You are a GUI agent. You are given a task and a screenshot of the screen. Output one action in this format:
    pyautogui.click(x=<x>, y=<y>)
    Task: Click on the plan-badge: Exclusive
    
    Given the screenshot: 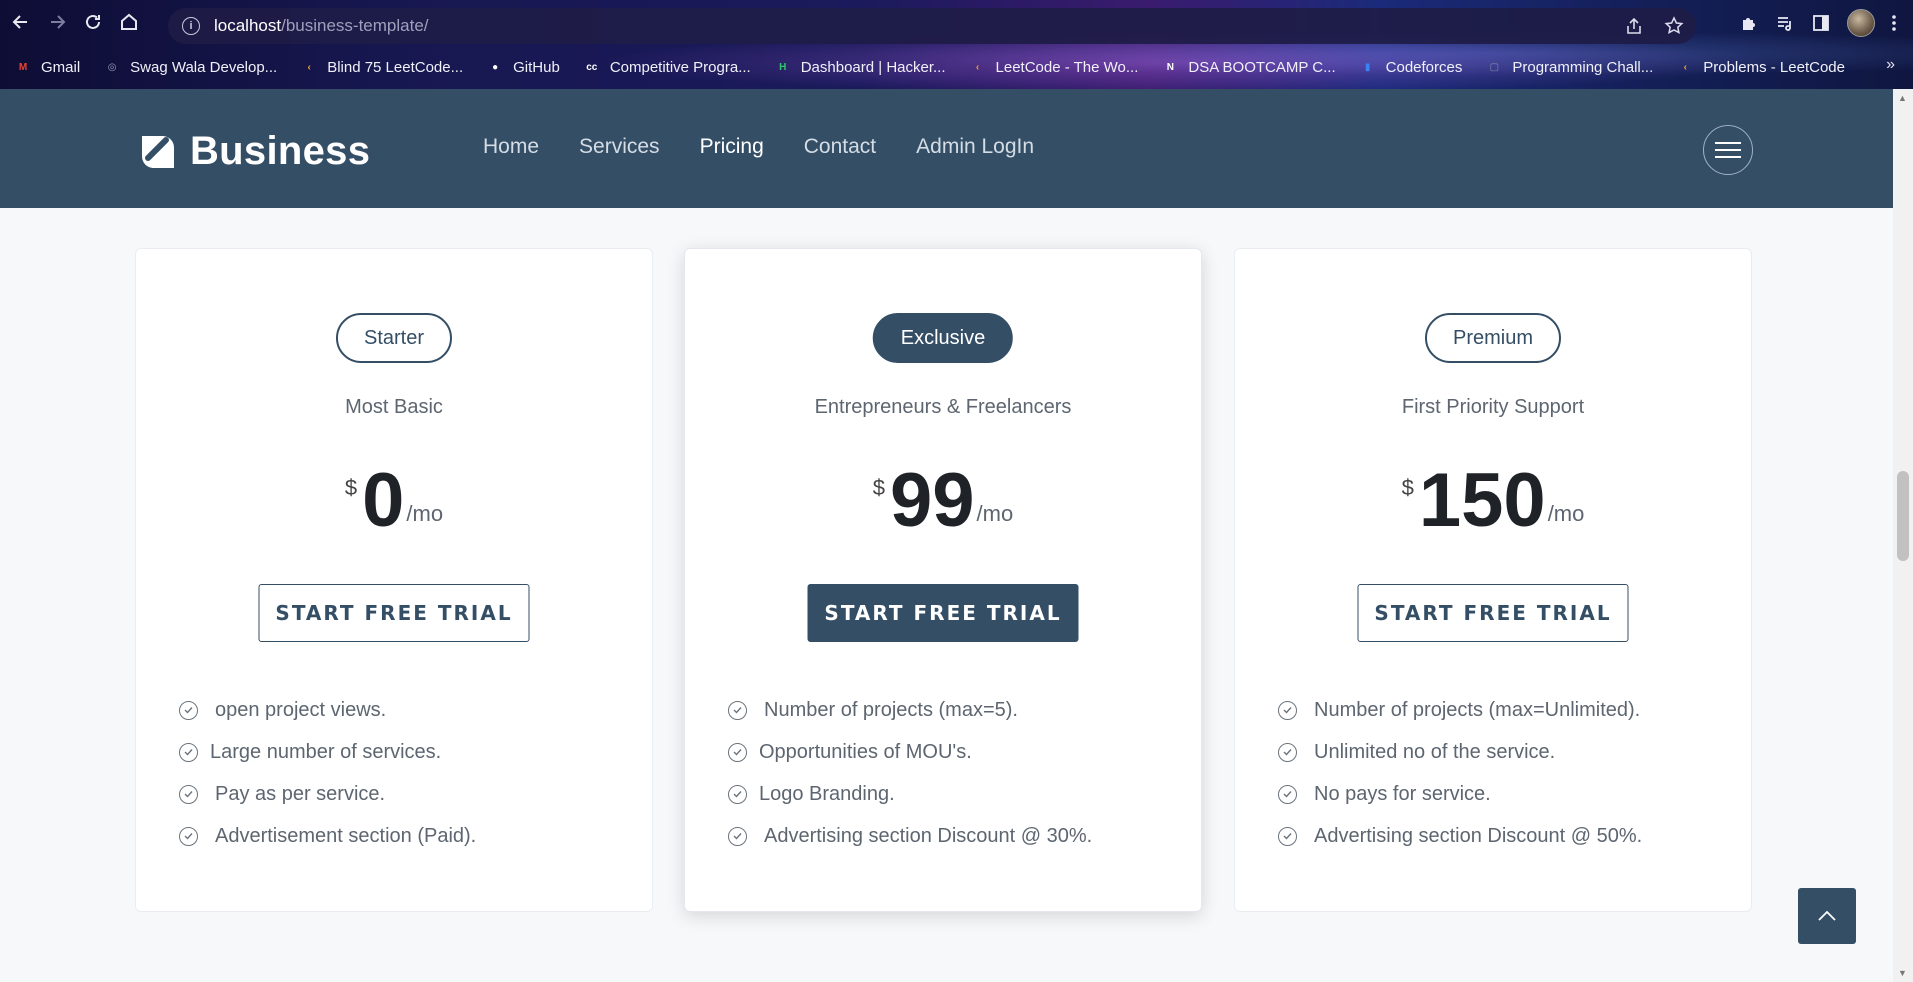 What is the action you would take?
    pyautogui.click(x=943, y=338)
    